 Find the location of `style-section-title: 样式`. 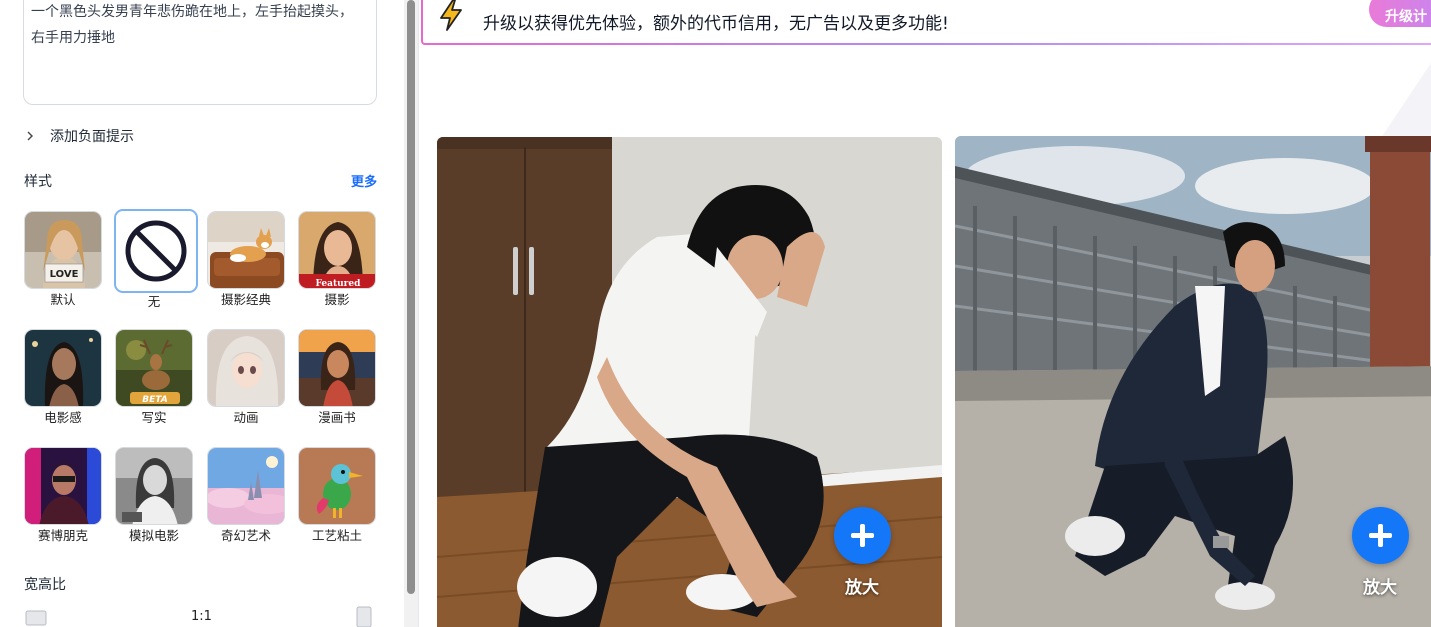

style-section-title: 样式 is located at coordinates (38, 182).